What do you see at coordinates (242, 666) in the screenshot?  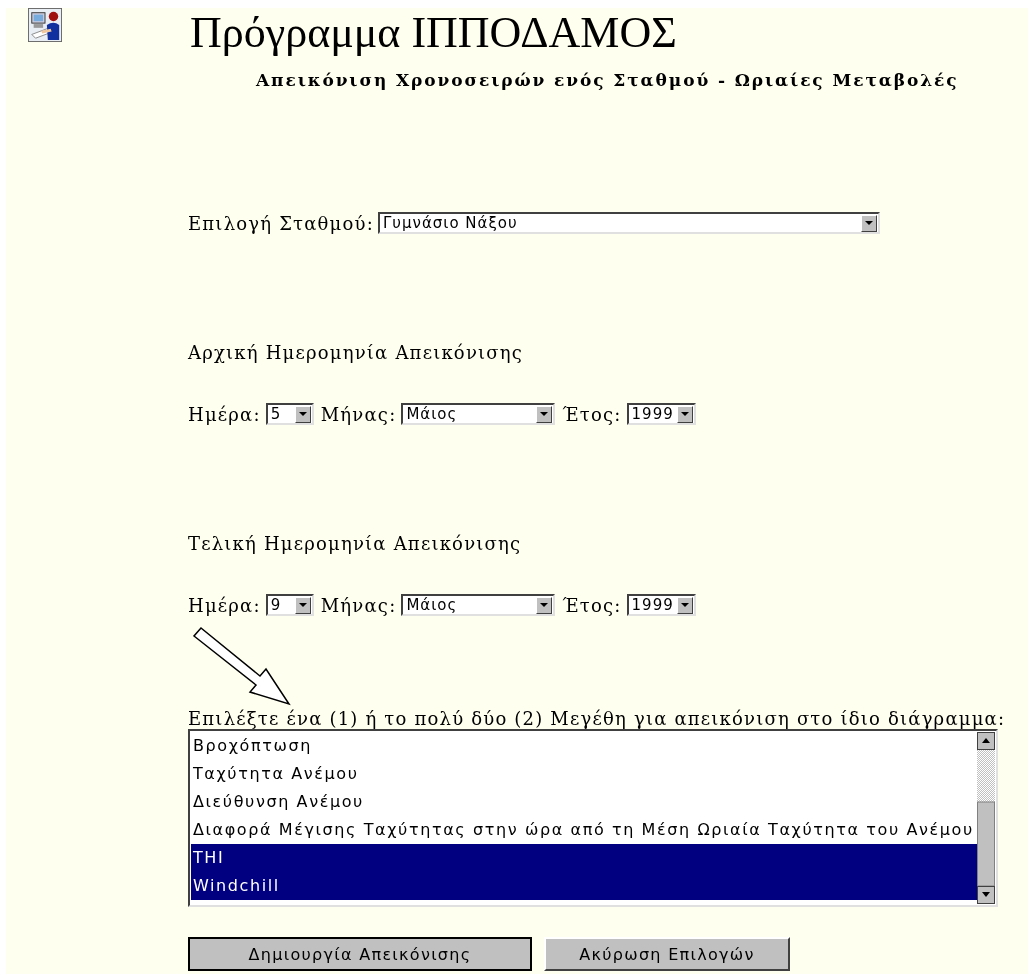 I see `hollow-arrow-icon` at bounding box center [242, 666].